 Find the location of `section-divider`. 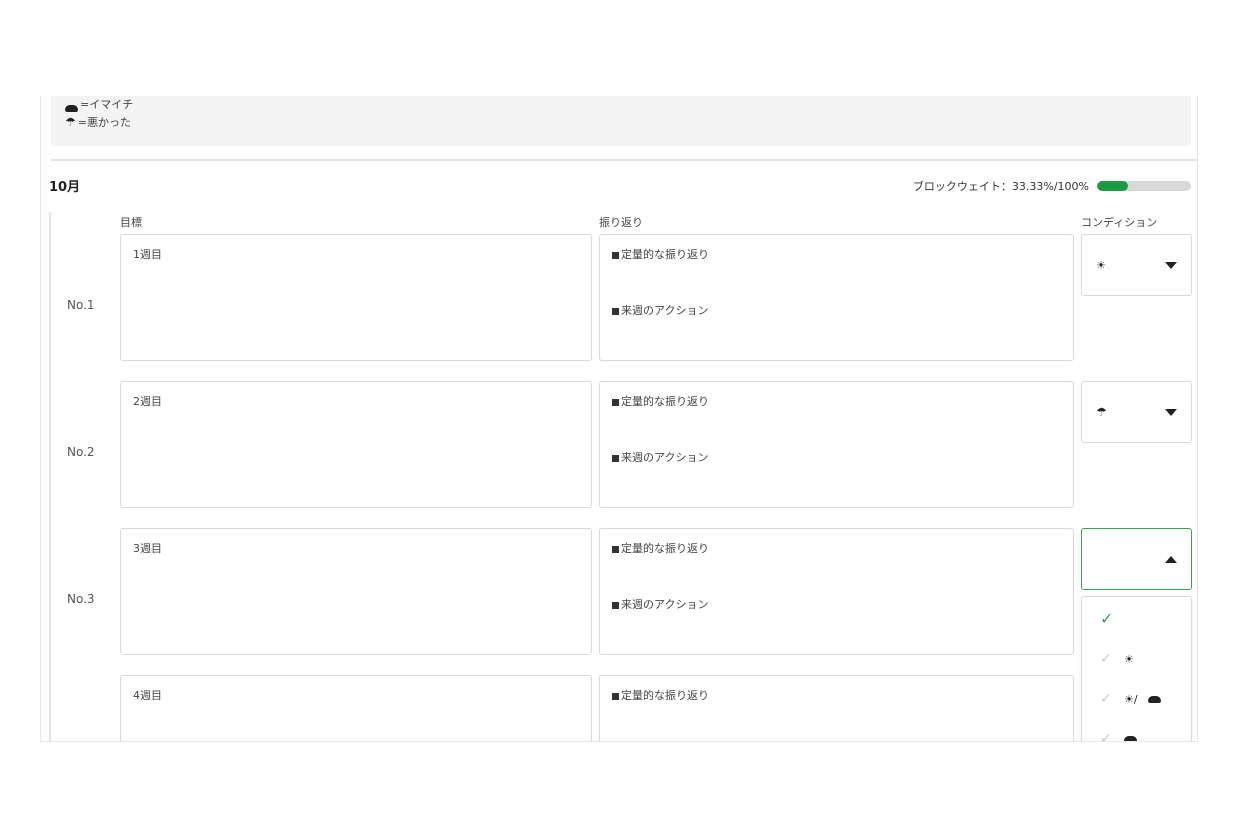

section-divider is located at coordinates (624, 160).